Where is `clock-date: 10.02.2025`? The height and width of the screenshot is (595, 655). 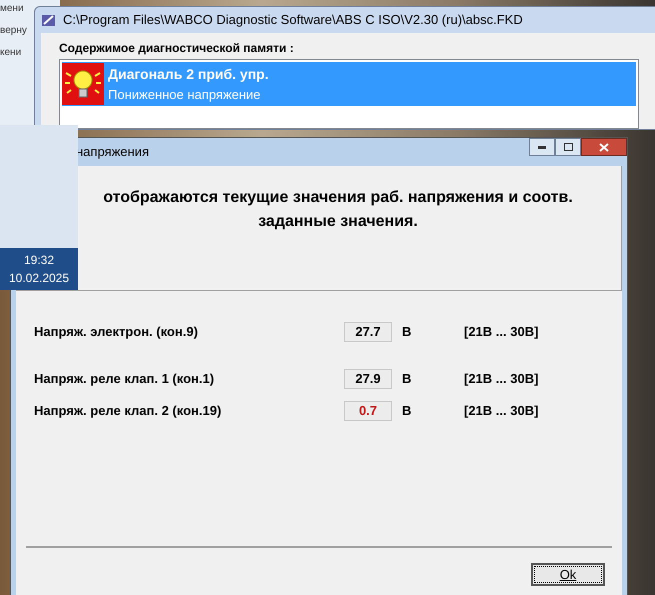
clock-date: 10.02.2025 is located at coordinates (39, 278).